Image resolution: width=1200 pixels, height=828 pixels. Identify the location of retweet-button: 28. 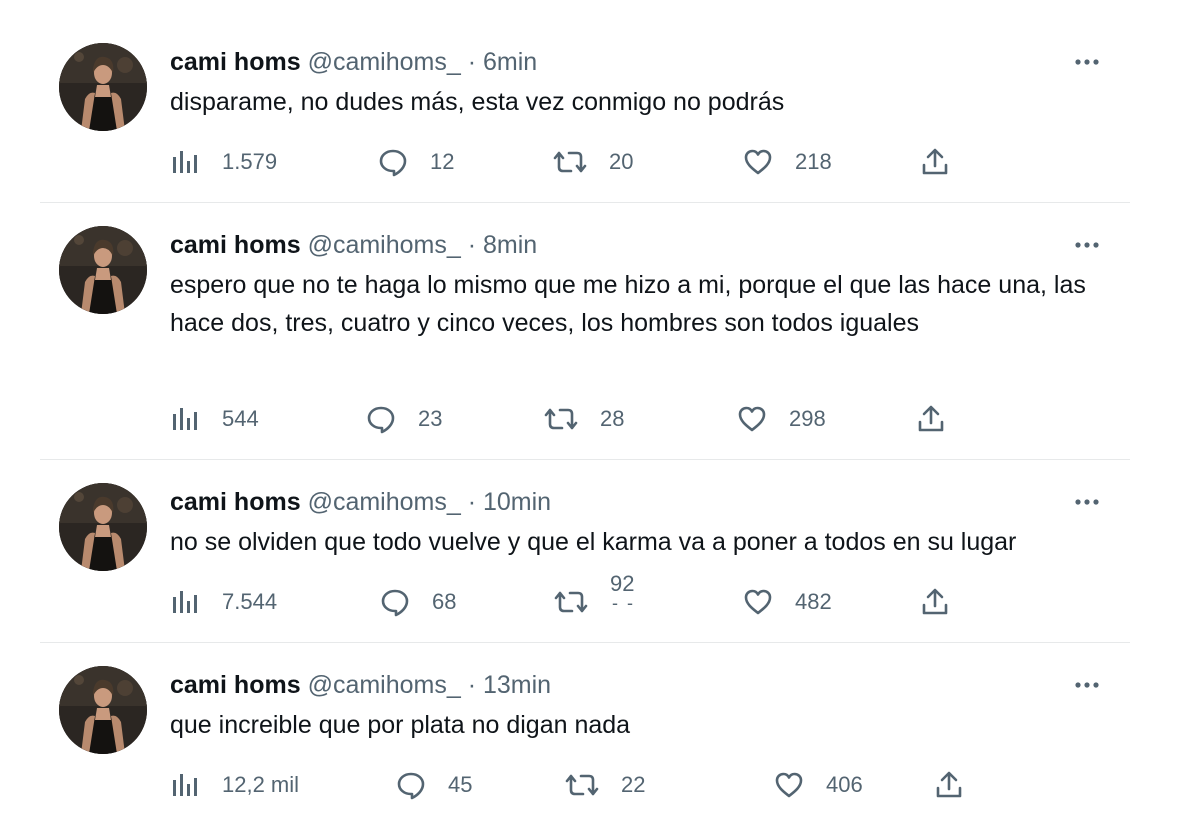
(584, 419).